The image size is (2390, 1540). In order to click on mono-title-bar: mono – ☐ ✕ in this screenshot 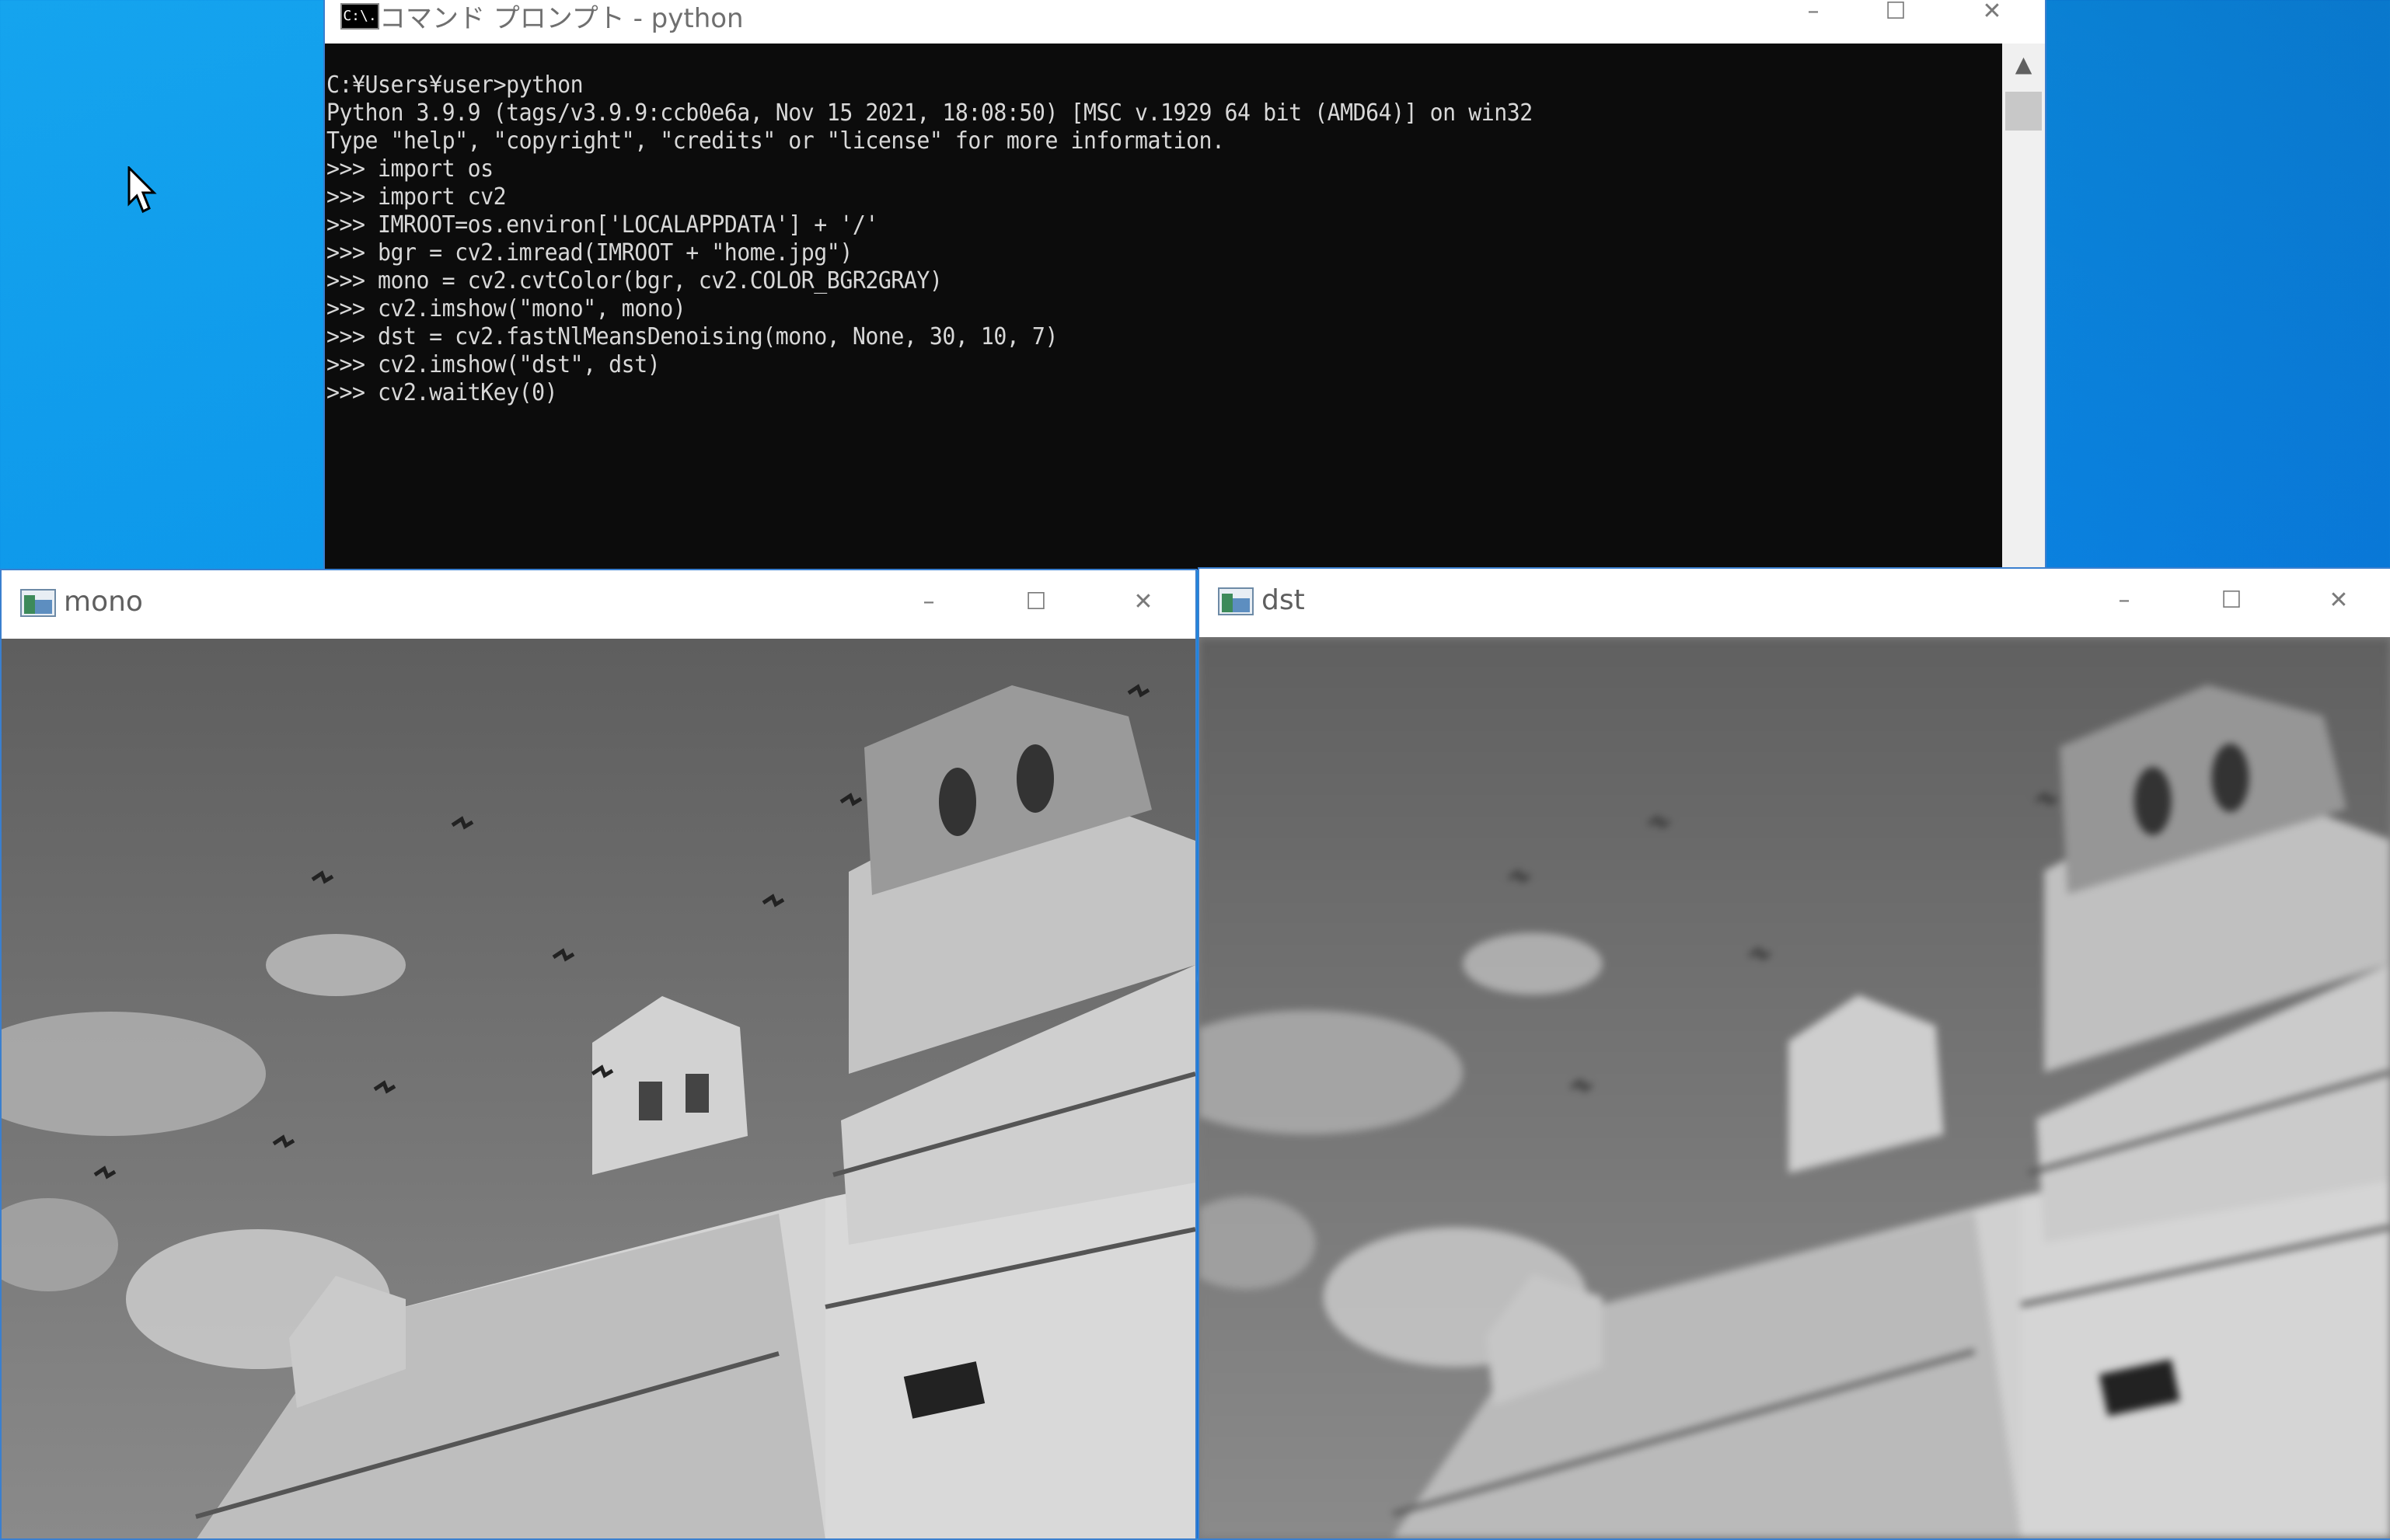, I will do `click(598, 604)`.